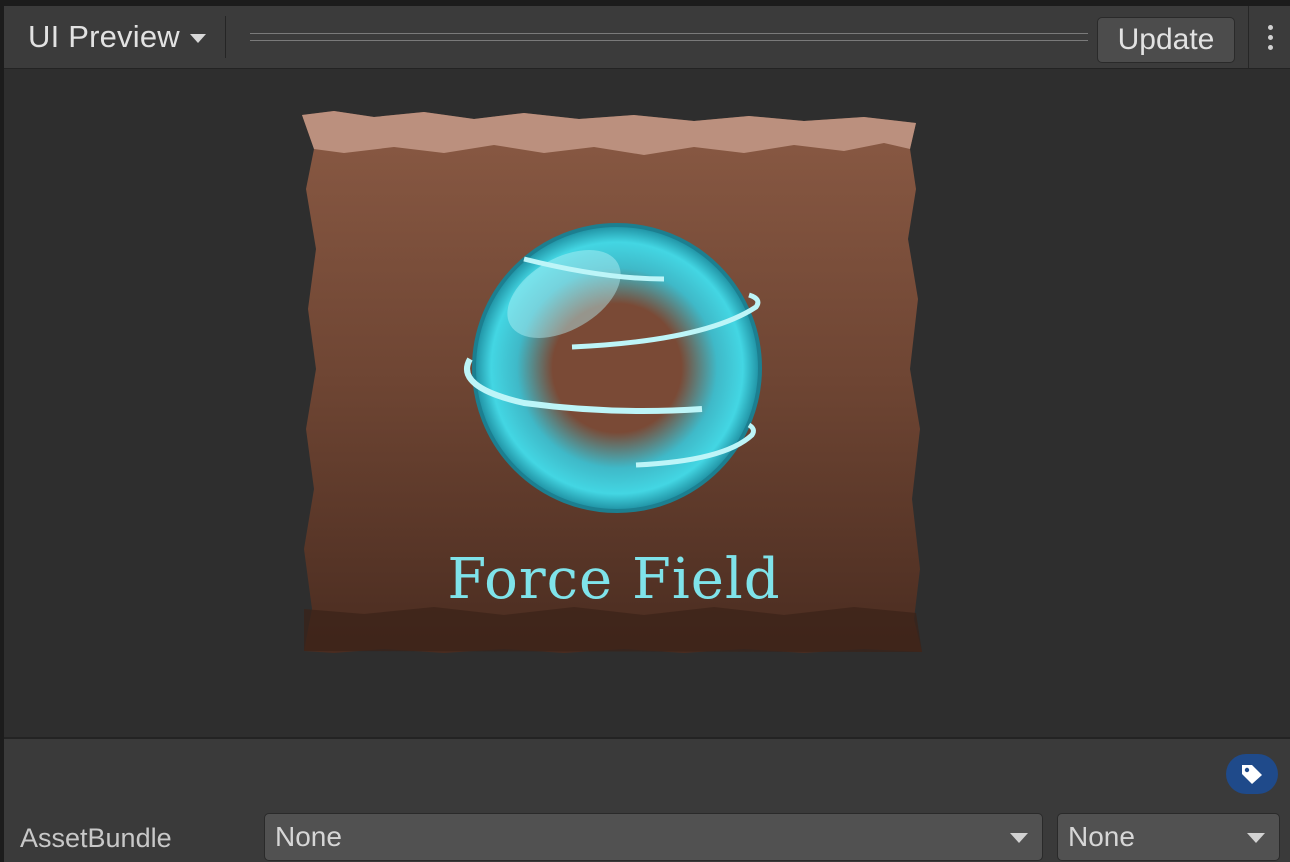 The width and height of the screenshot is (1290, 862). I want to click on toolbar-divider, so click(1248, 37).